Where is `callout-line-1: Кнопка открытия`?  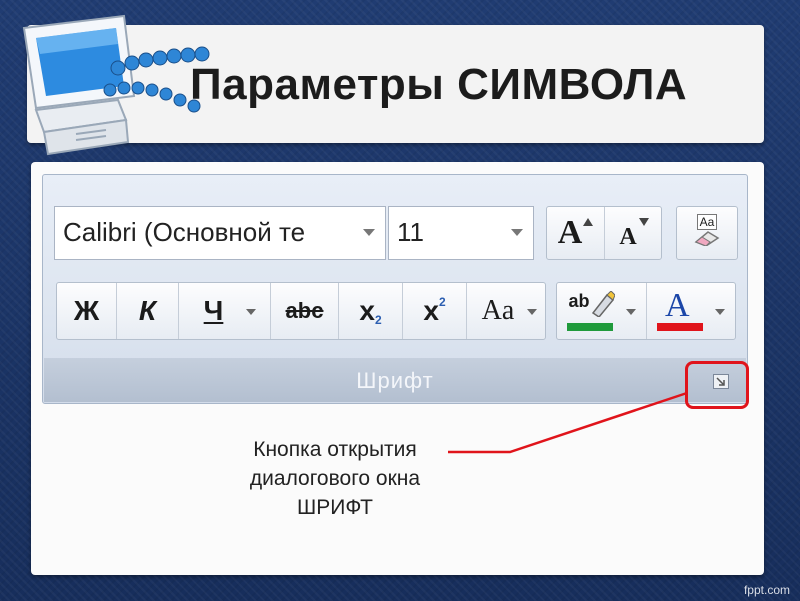 callout-line-1: Кнопка открытия is located at coordinates (335, 449).